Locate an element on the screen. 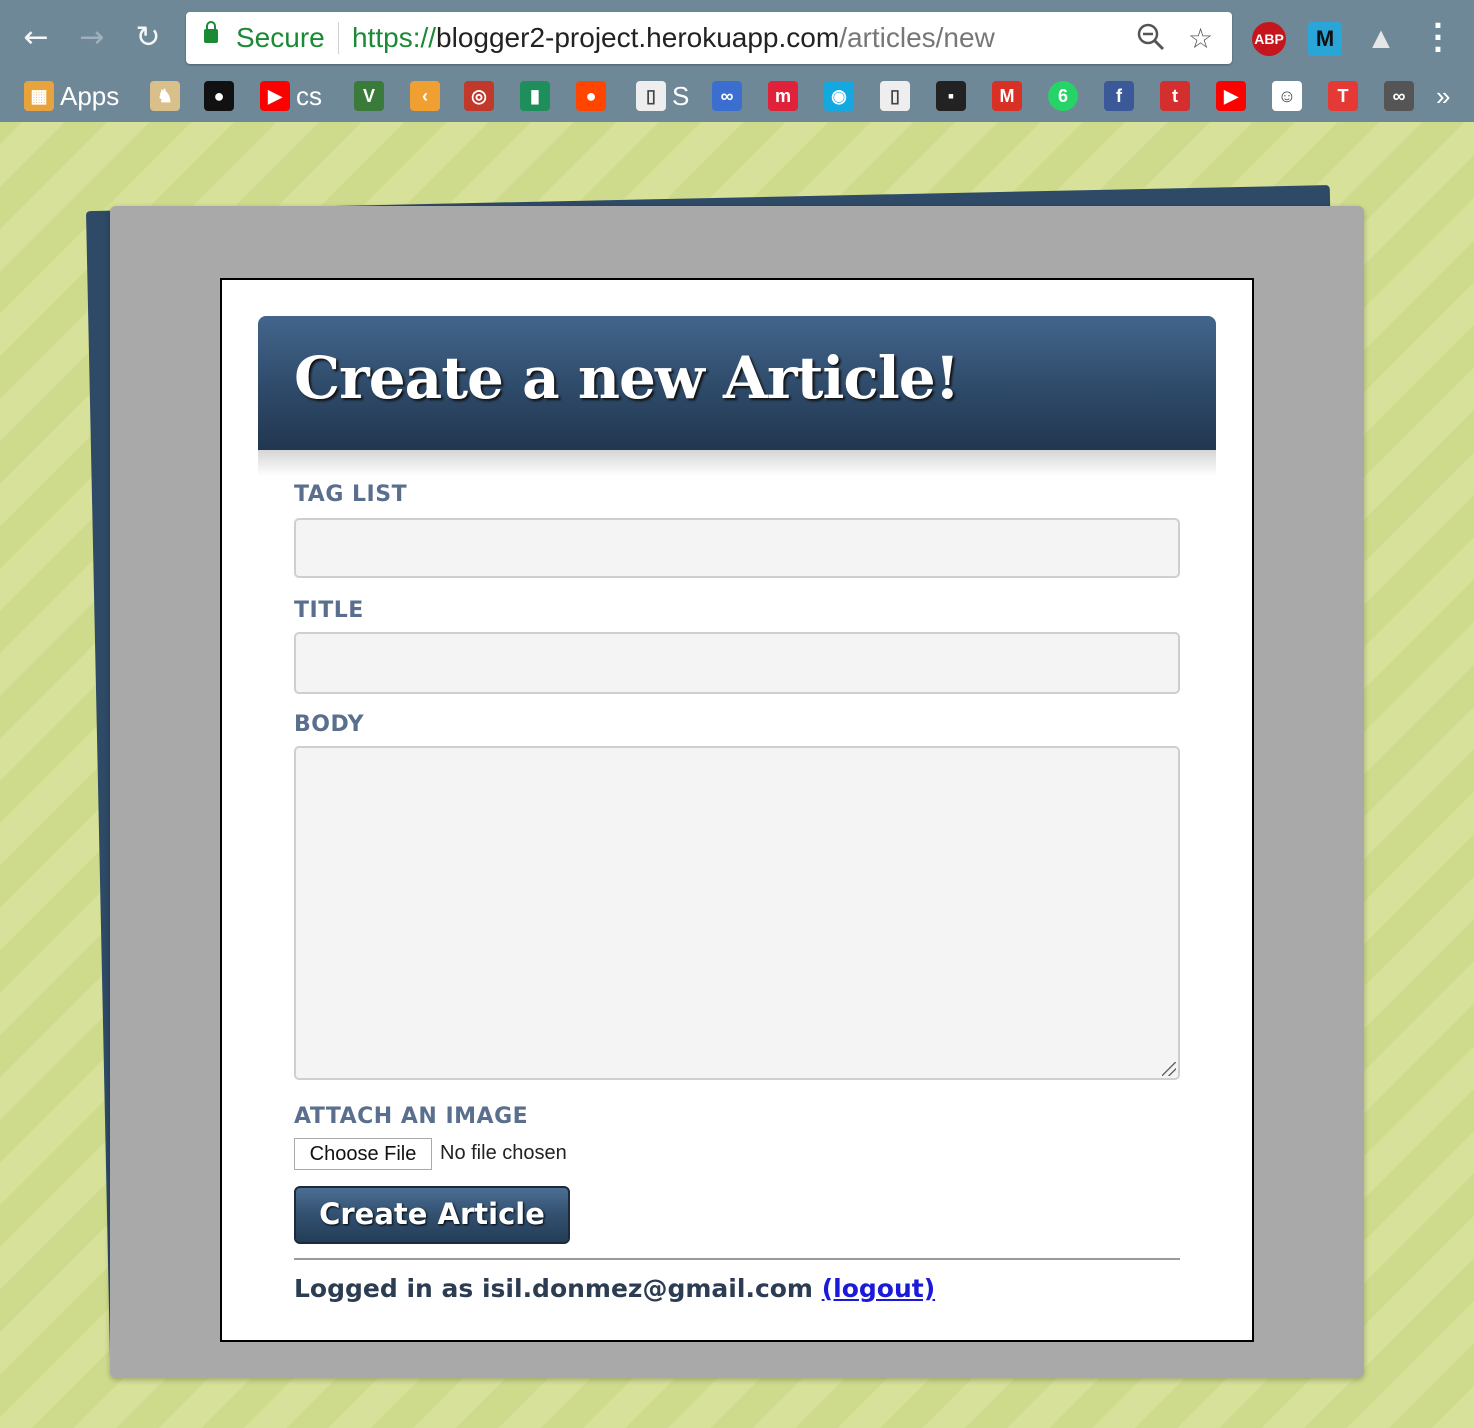 This screenshot has height=1428, width=1474. sololearn-icon: ◎ is located at coordinates (479, 96).